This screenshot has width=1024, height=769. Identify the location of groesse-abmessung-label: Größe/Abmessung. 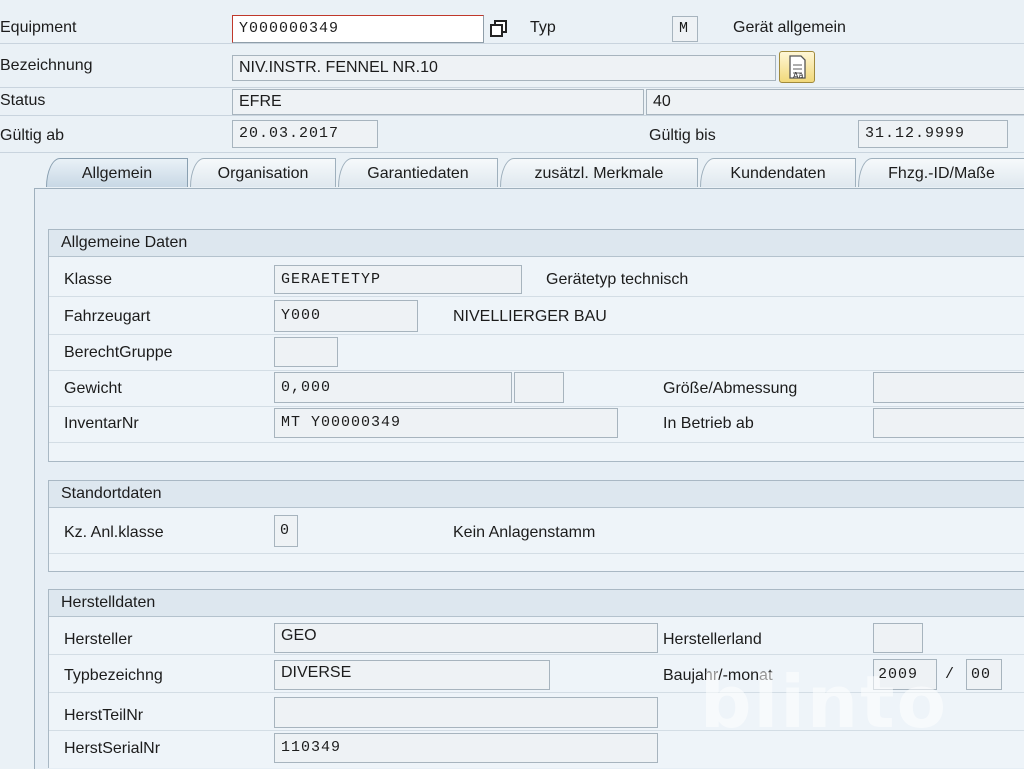
(730, 388).